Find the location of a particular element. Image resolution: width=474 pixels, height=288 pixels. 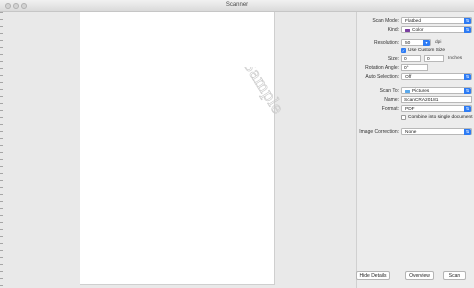

scan-button: Scan is located at coordinates (454, 275).